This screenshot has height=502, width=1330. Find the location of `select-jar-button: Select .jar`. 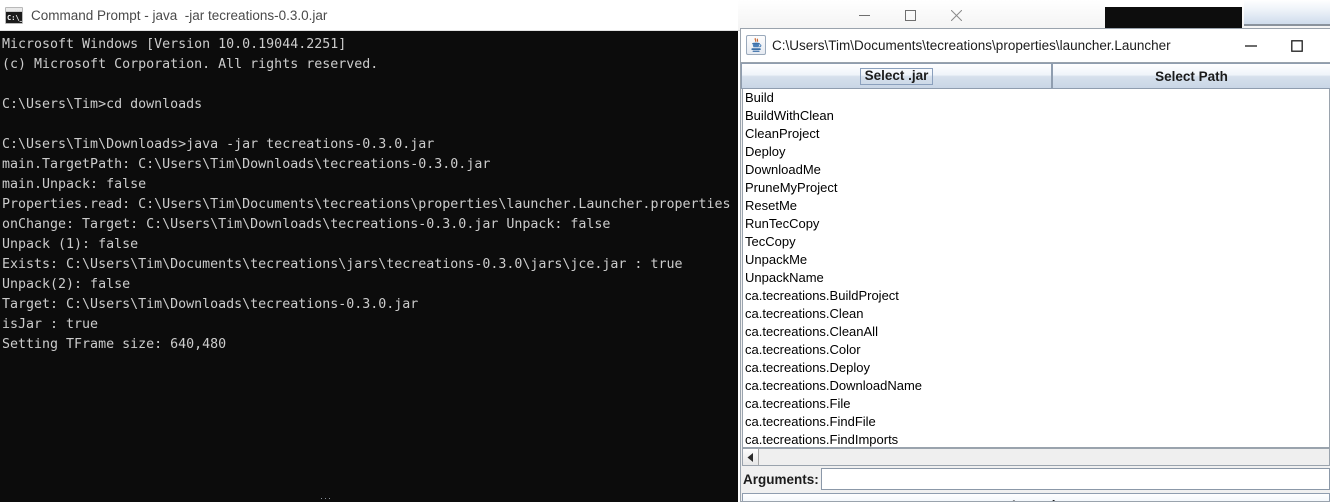

select-jar-button: Select .jar is located at coordinates (896, 76).